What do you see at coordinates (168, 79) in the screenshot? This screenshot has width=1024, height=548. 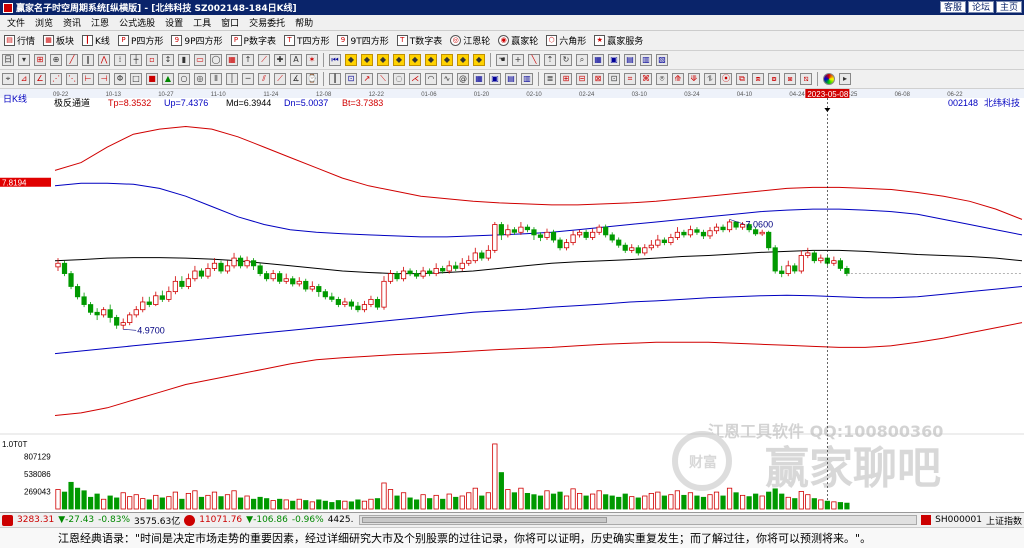 I see `green-icon: ▲` at bounding box center [168, 79].